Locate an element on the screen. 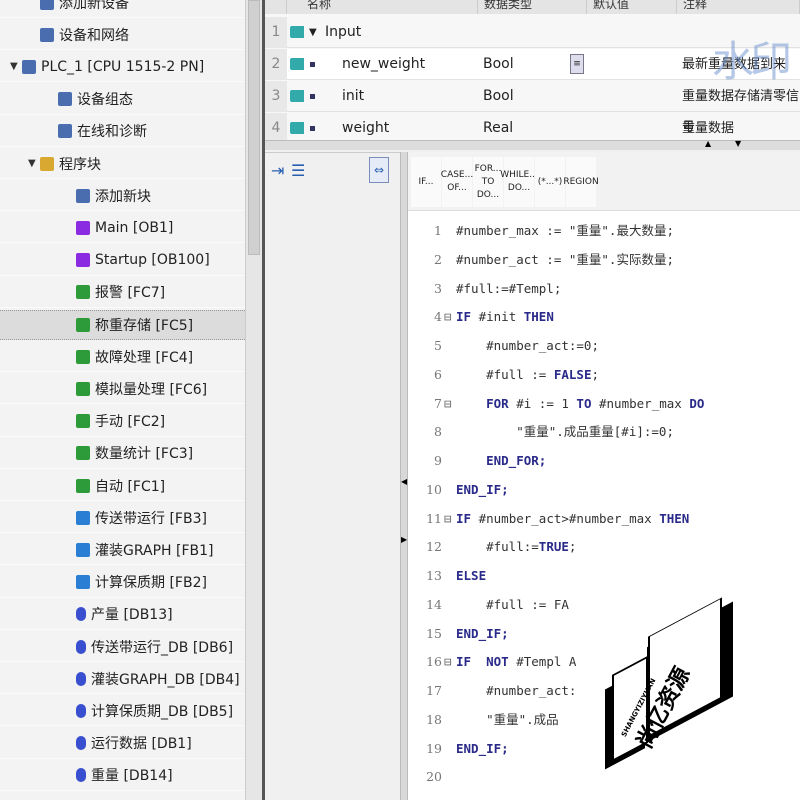 The width and height of the screenshot is (800, 800). tree-item: 设备组态 is located at coordinates (122, 100).